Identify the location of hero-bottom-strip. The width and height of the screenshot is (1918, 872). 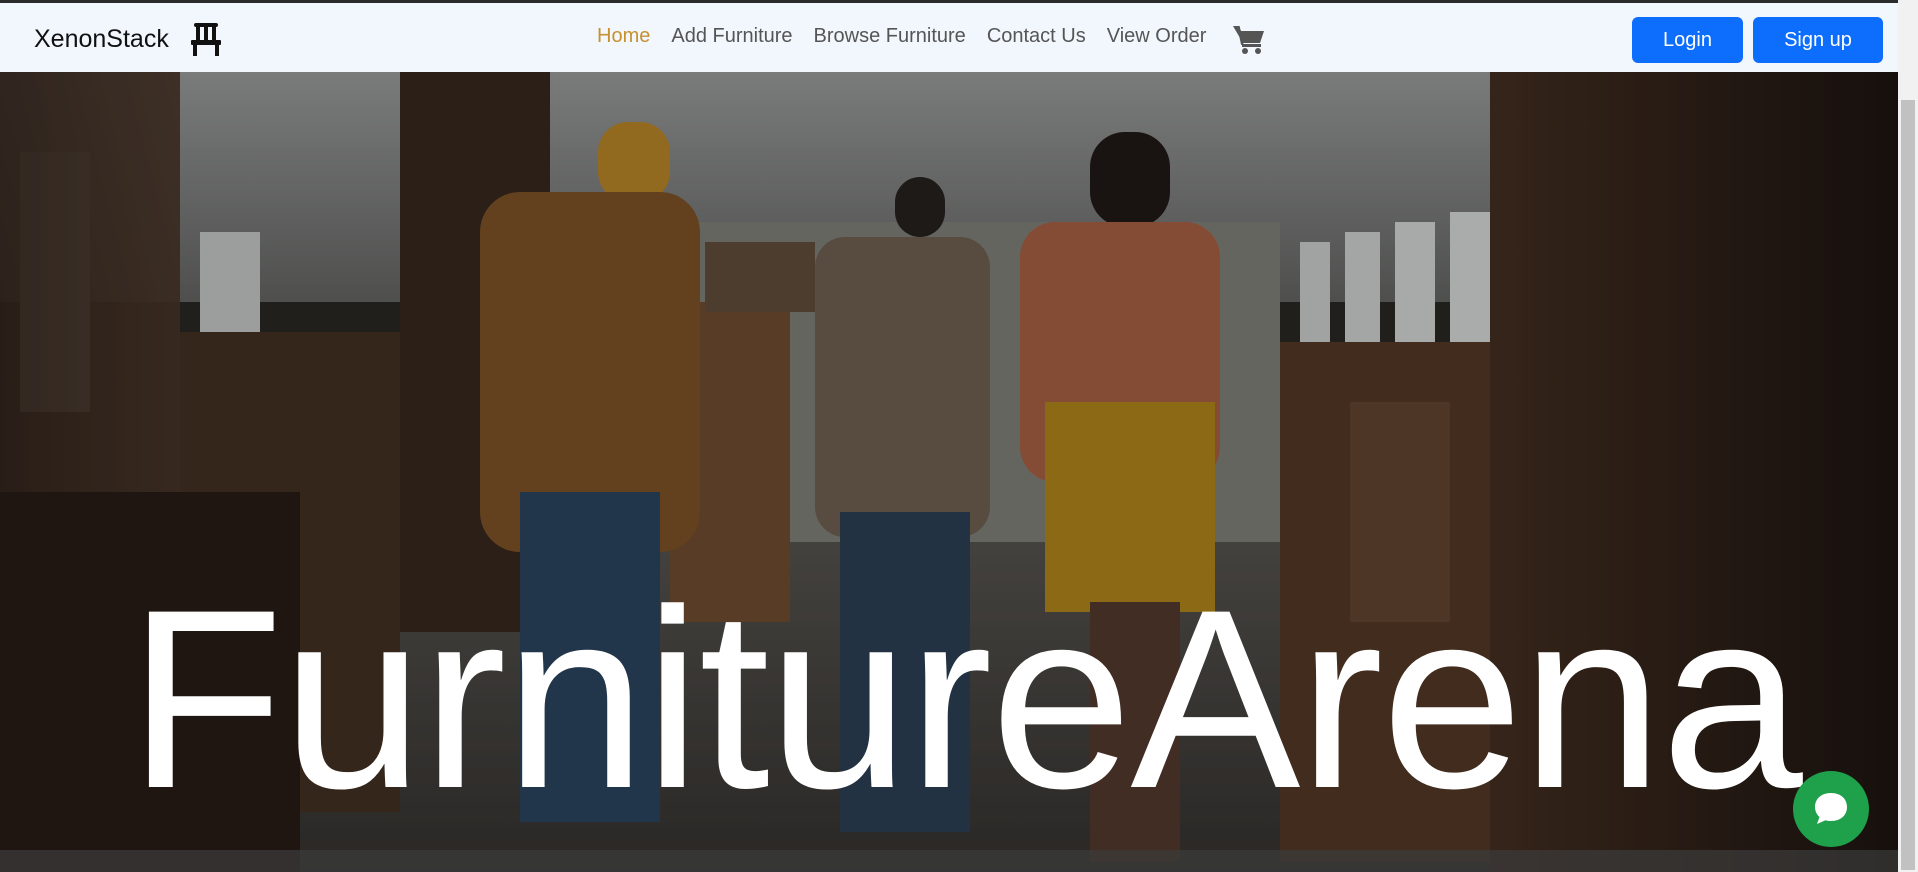
(949, 861).